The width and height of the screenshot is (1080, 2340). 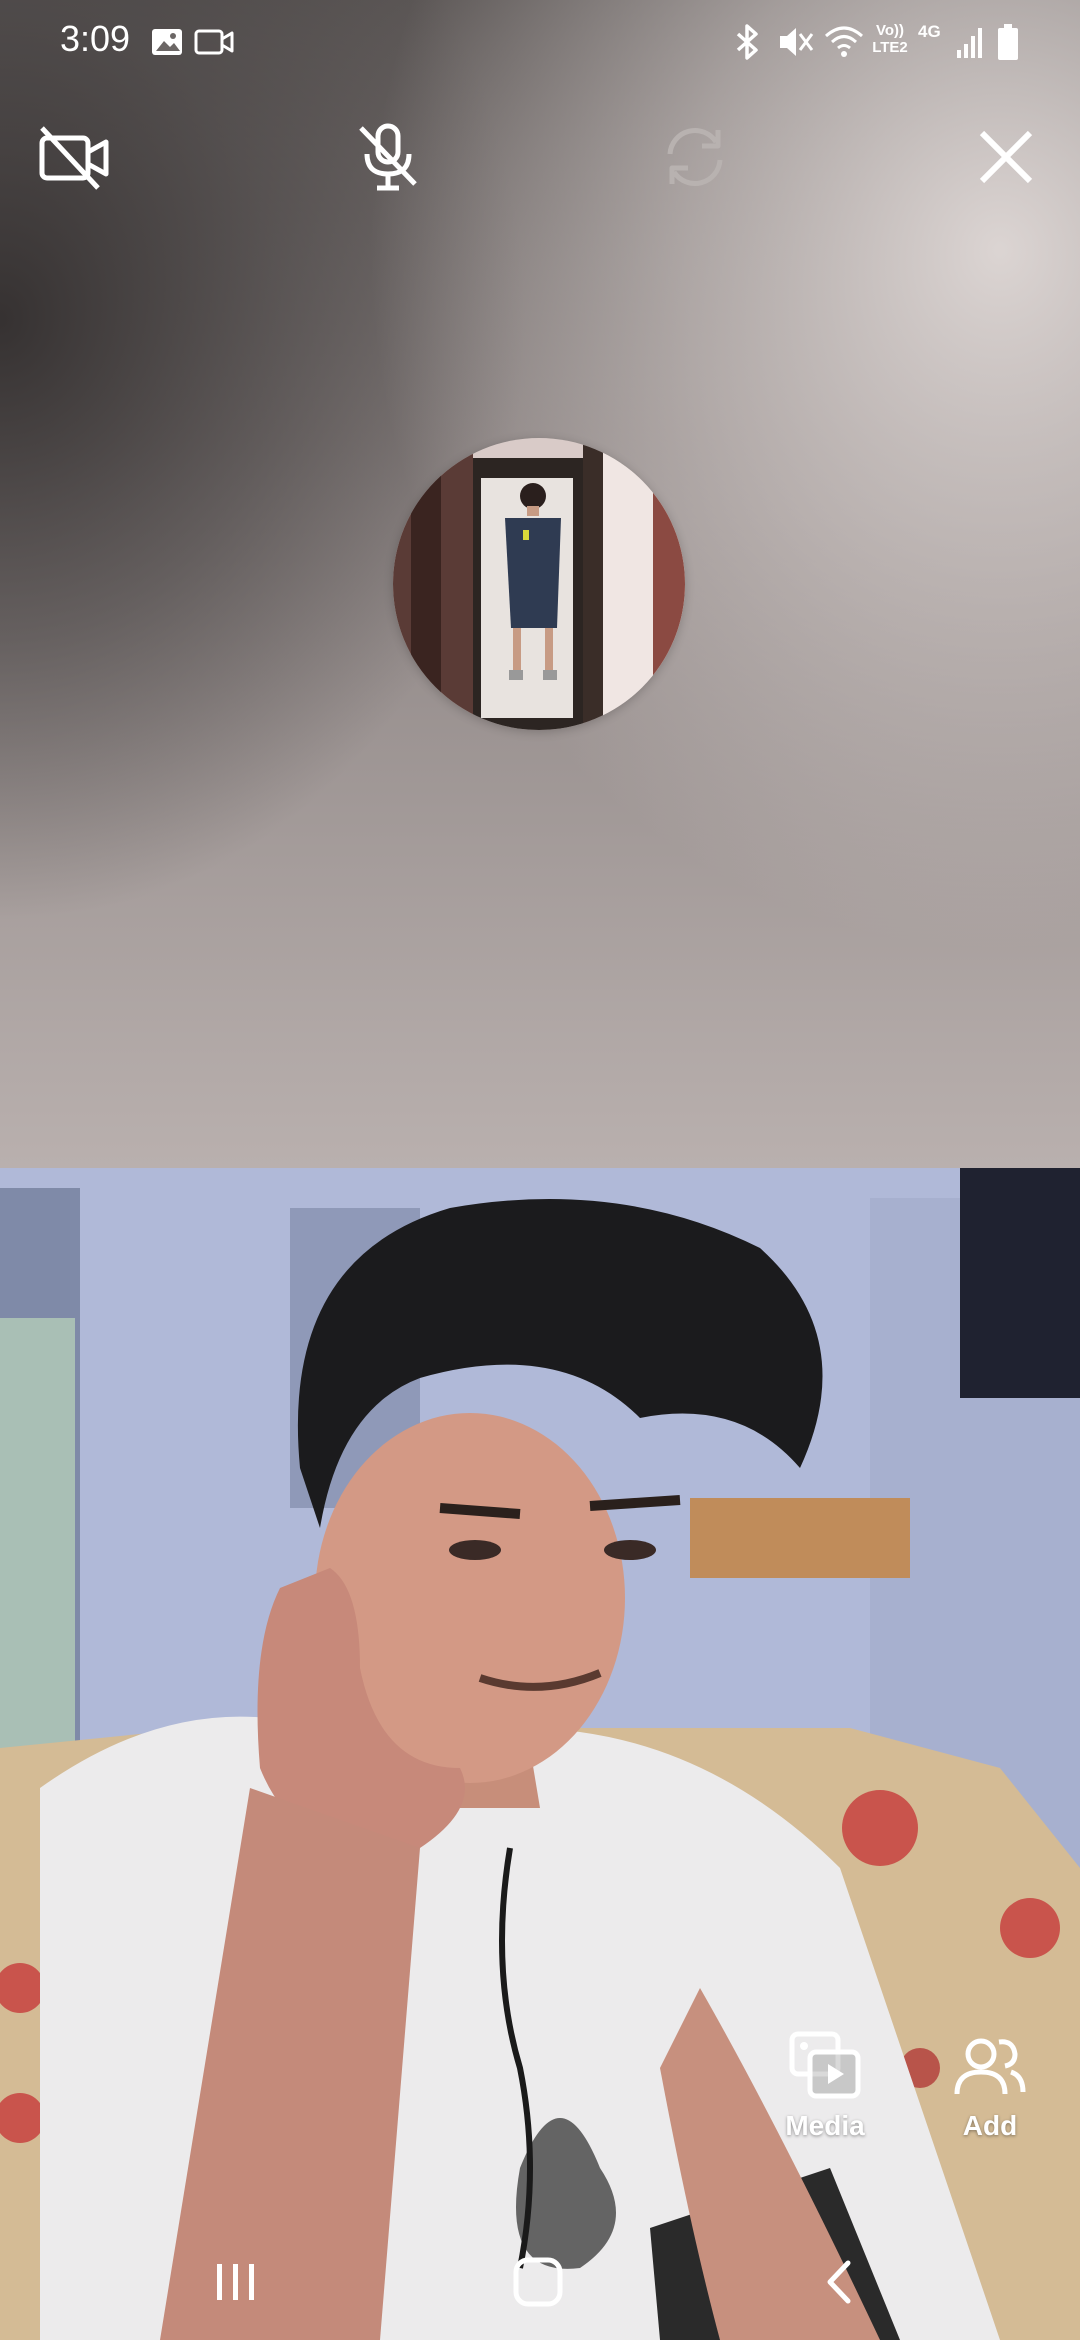 I want to click on switch-camera-button, so click(x=695, y=157).